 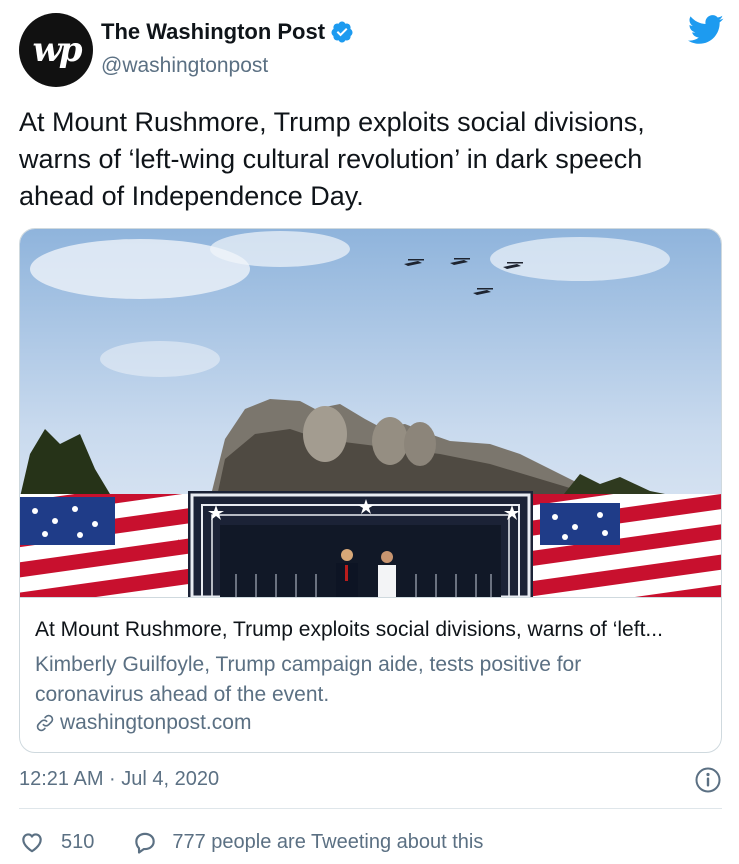 I want to click on avatar-logo: wp, so click(x=57, y=50).